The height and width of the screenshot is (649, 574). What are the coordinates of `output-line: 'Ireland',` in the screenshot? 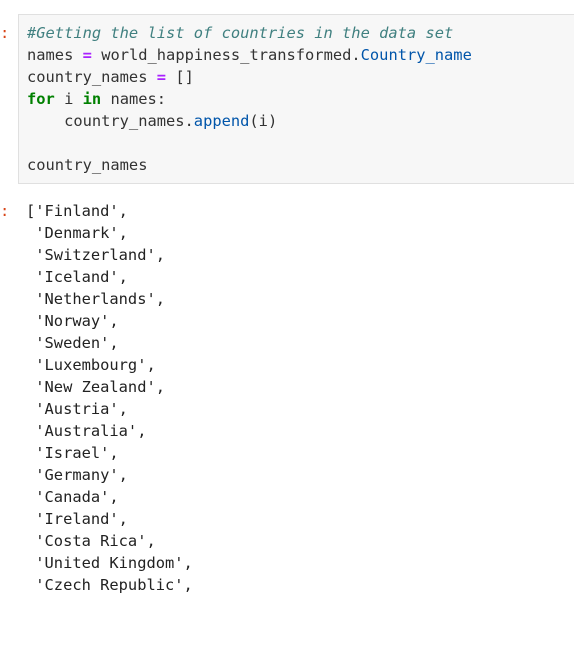 It's located at (77, 519).